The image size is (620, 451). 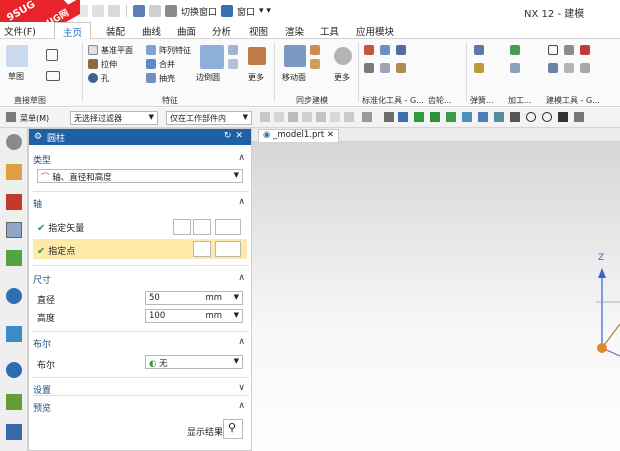 What do you see at coordinates (228, 227) in the screenshot?
I see `vector-type-dropdown` at bounding box center [228, 227].